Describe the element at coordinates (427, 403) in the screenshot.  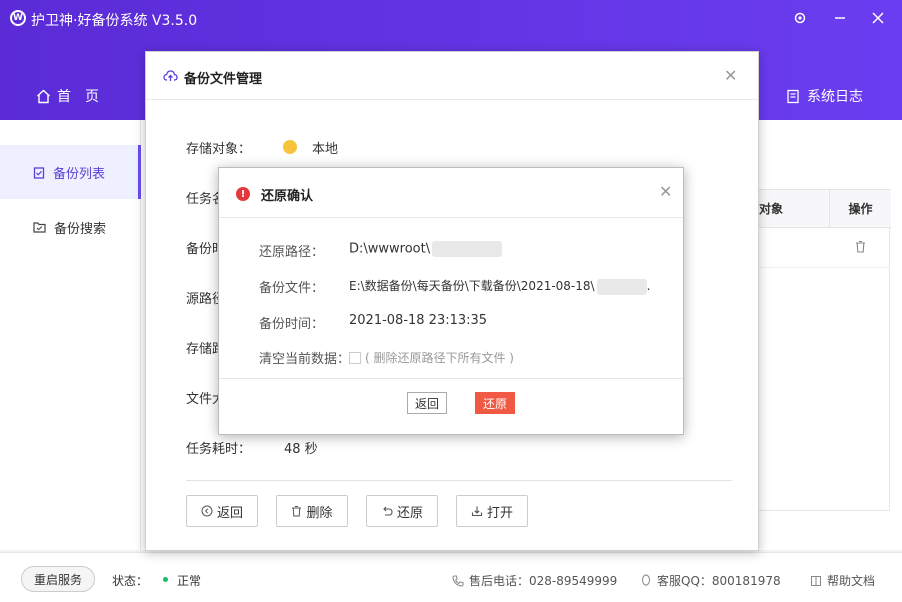
I see `confirm-back-button: 返回` at that location.